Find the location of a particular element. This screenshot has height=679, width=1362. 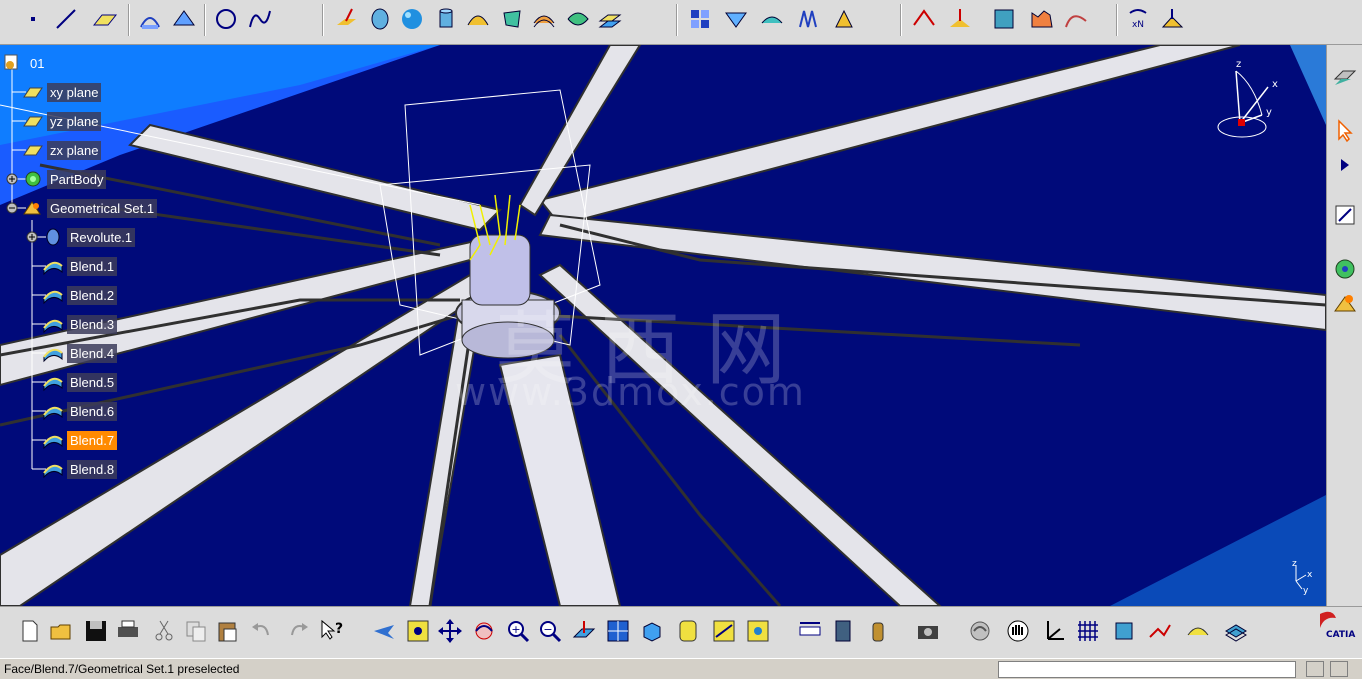

tree-node-partbody: PartBody is located at coordinates (64, 179).